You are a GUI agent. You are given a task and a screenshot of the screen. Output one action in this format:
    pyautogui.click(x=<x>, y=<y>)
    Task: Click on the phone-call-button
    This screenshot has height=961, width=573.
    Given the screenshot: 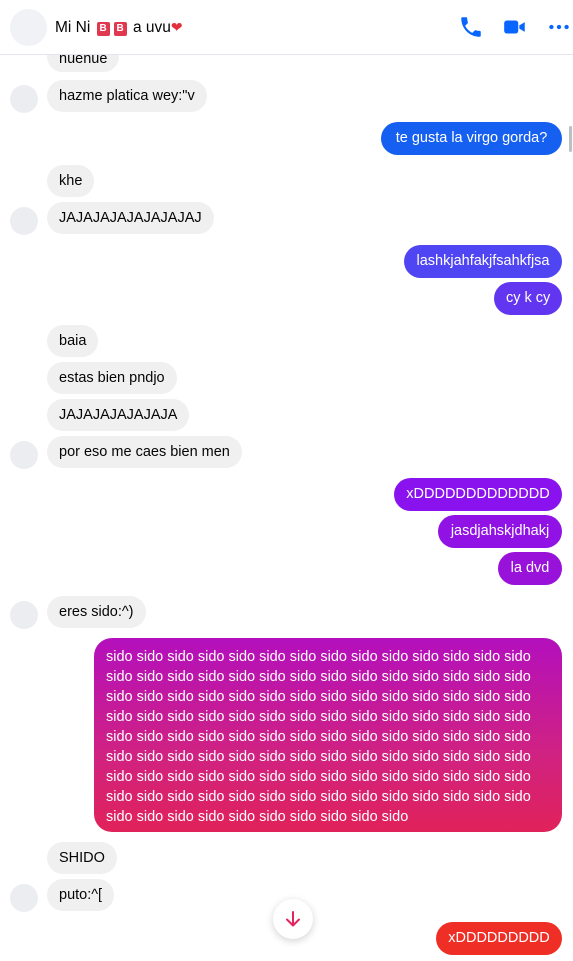 What is the action you would take?
    pyautogui.click(x=471, y=27)
    